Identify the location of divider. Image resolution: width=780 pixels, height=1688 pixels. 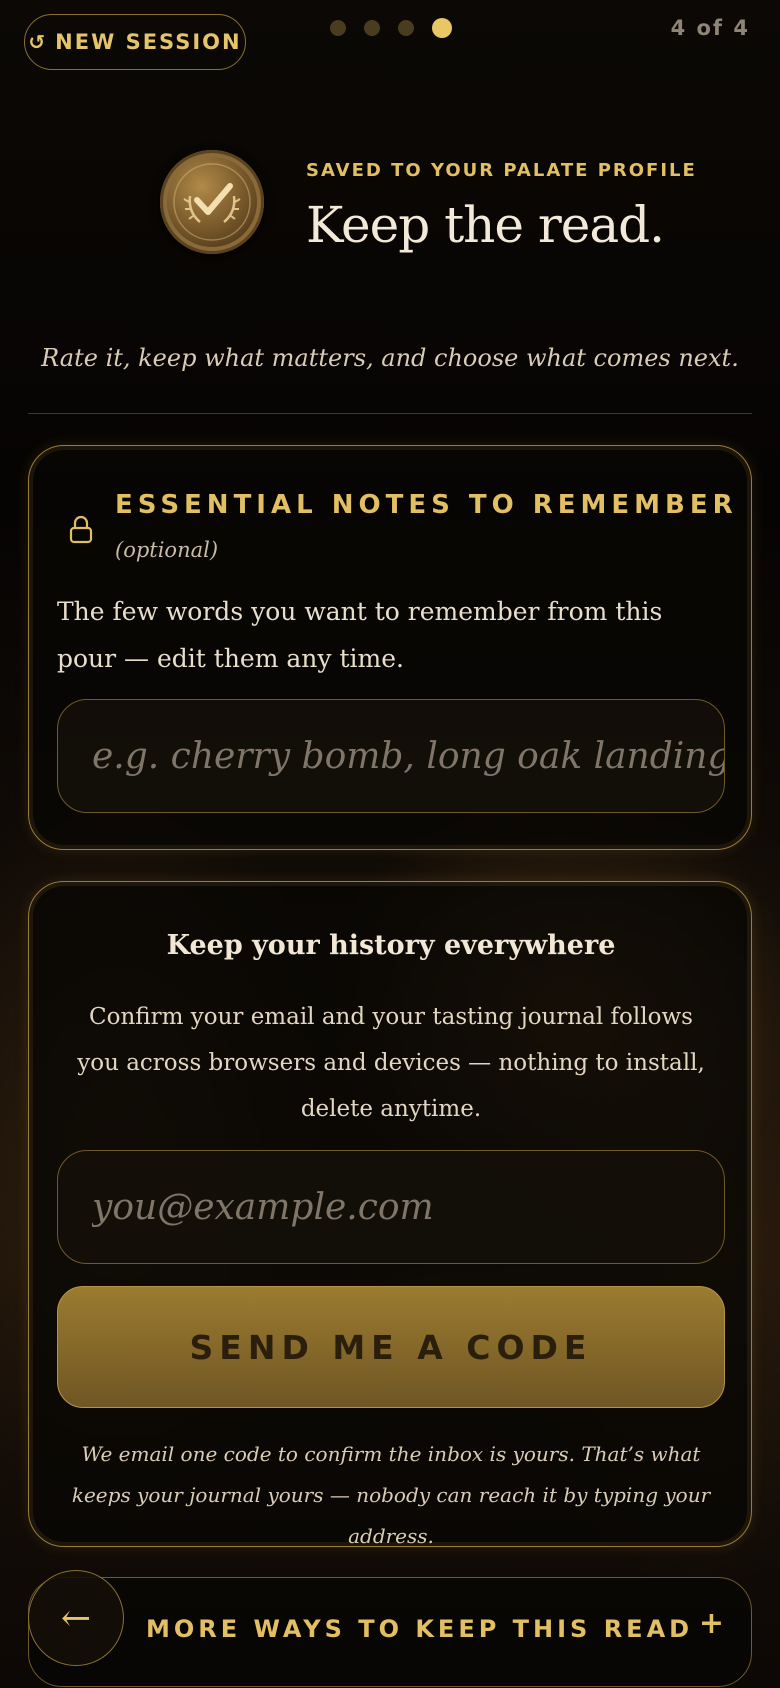
(390, 413).